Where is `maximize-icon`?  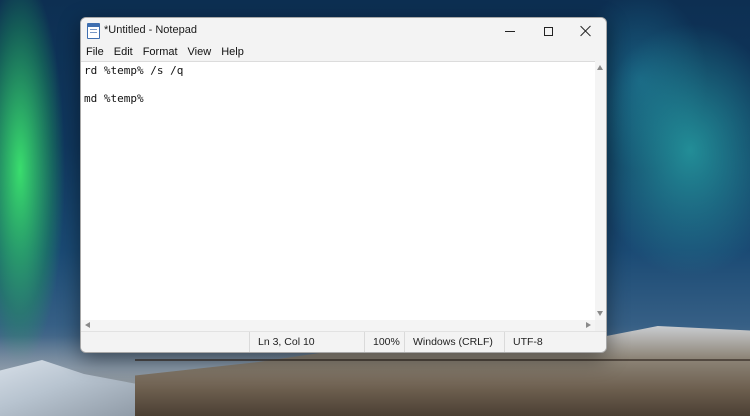
maximize-icon is located at coordinates (548, 31).